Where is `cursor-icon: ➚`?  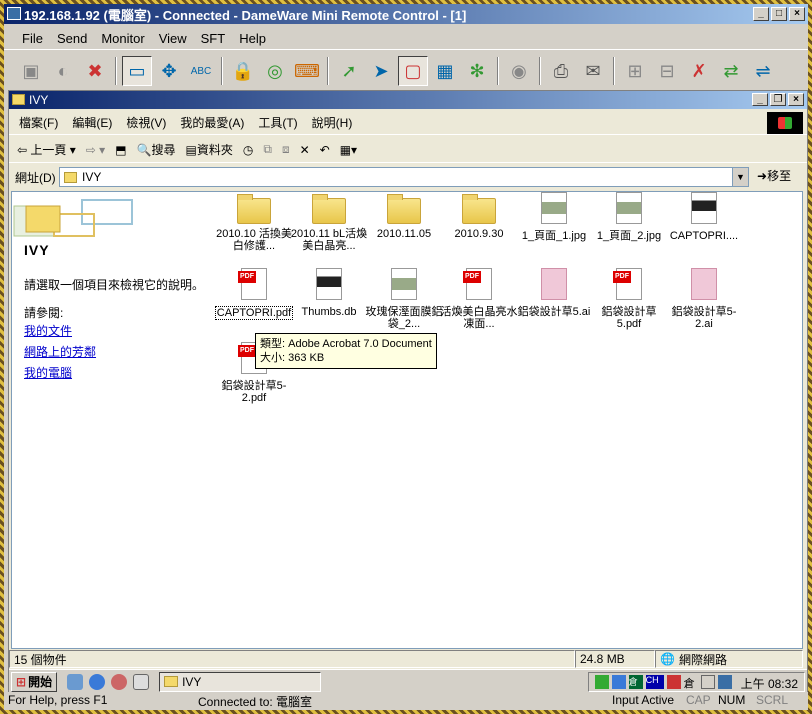 cursor-icon: ➚ is located at coordinates (349, 71).